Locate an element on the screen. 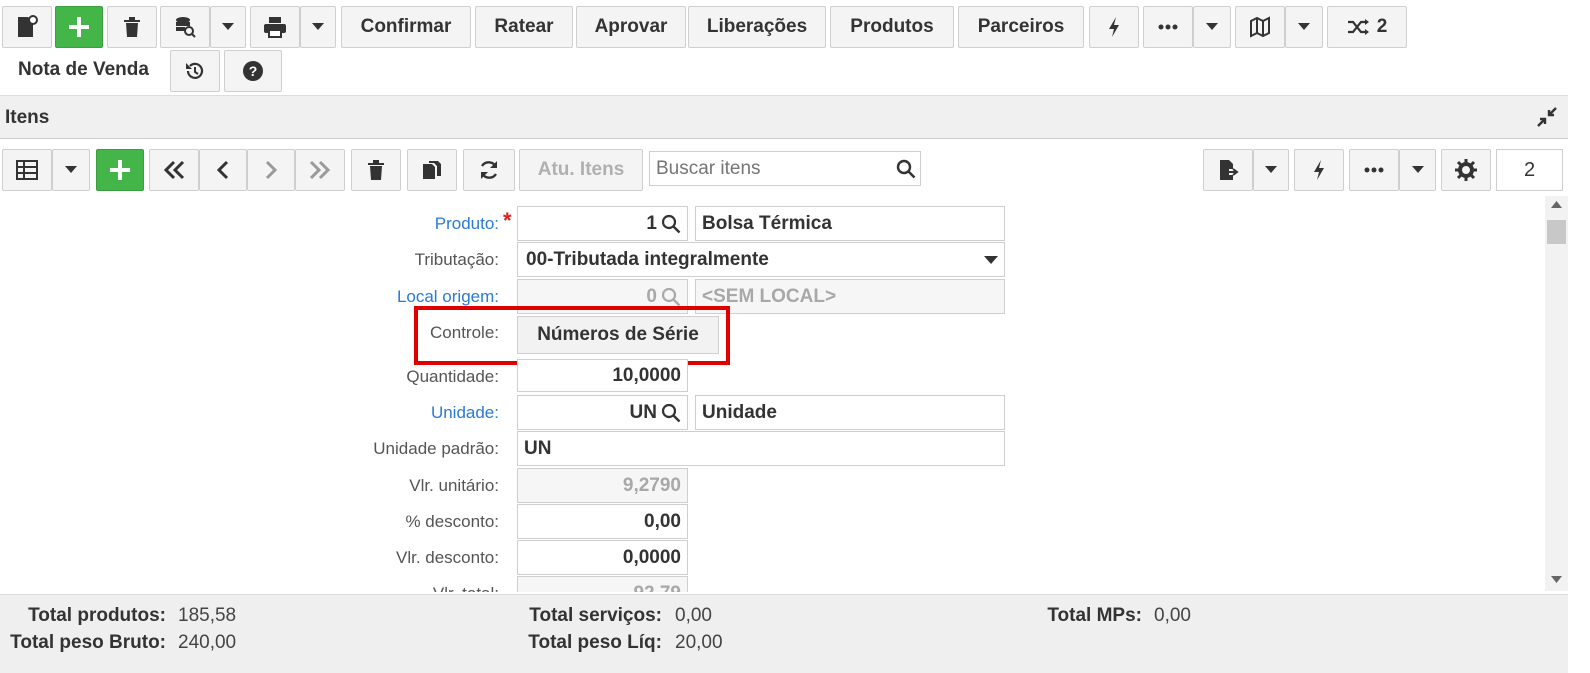 The image size is (1590, 673). next-item-button is located at coordinates (271, 170).